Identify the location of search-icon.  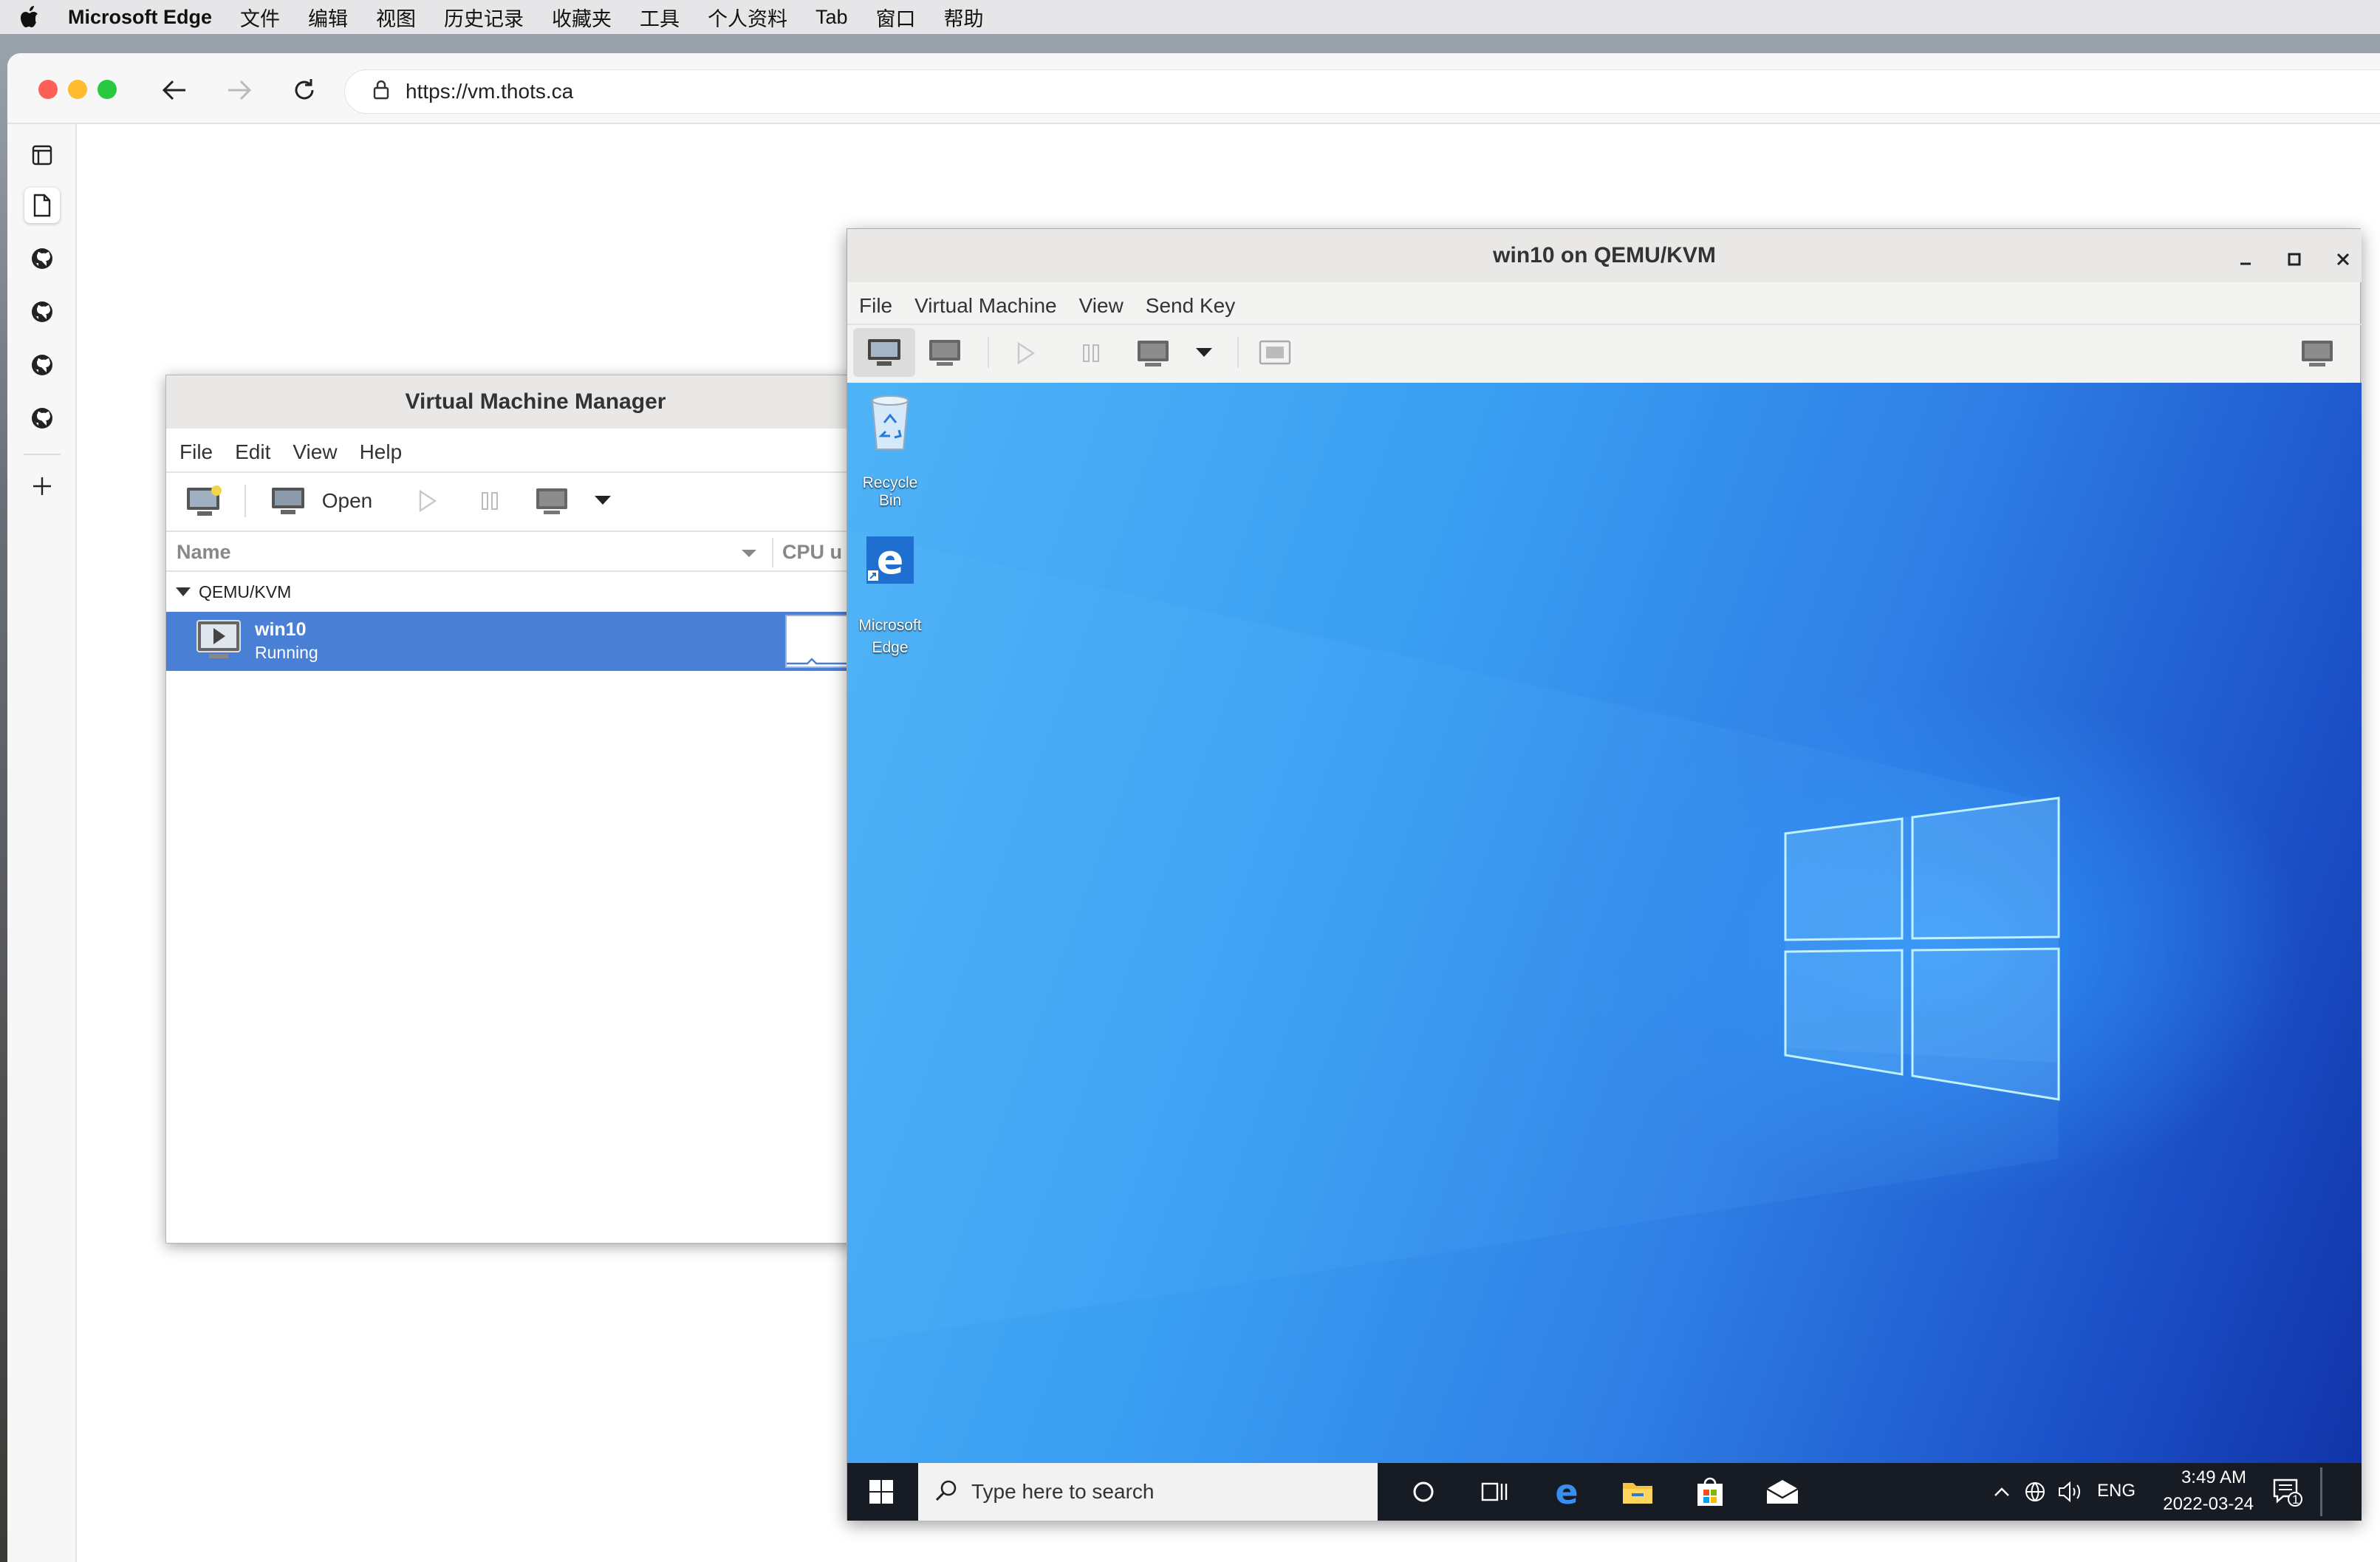
(946, 1492).